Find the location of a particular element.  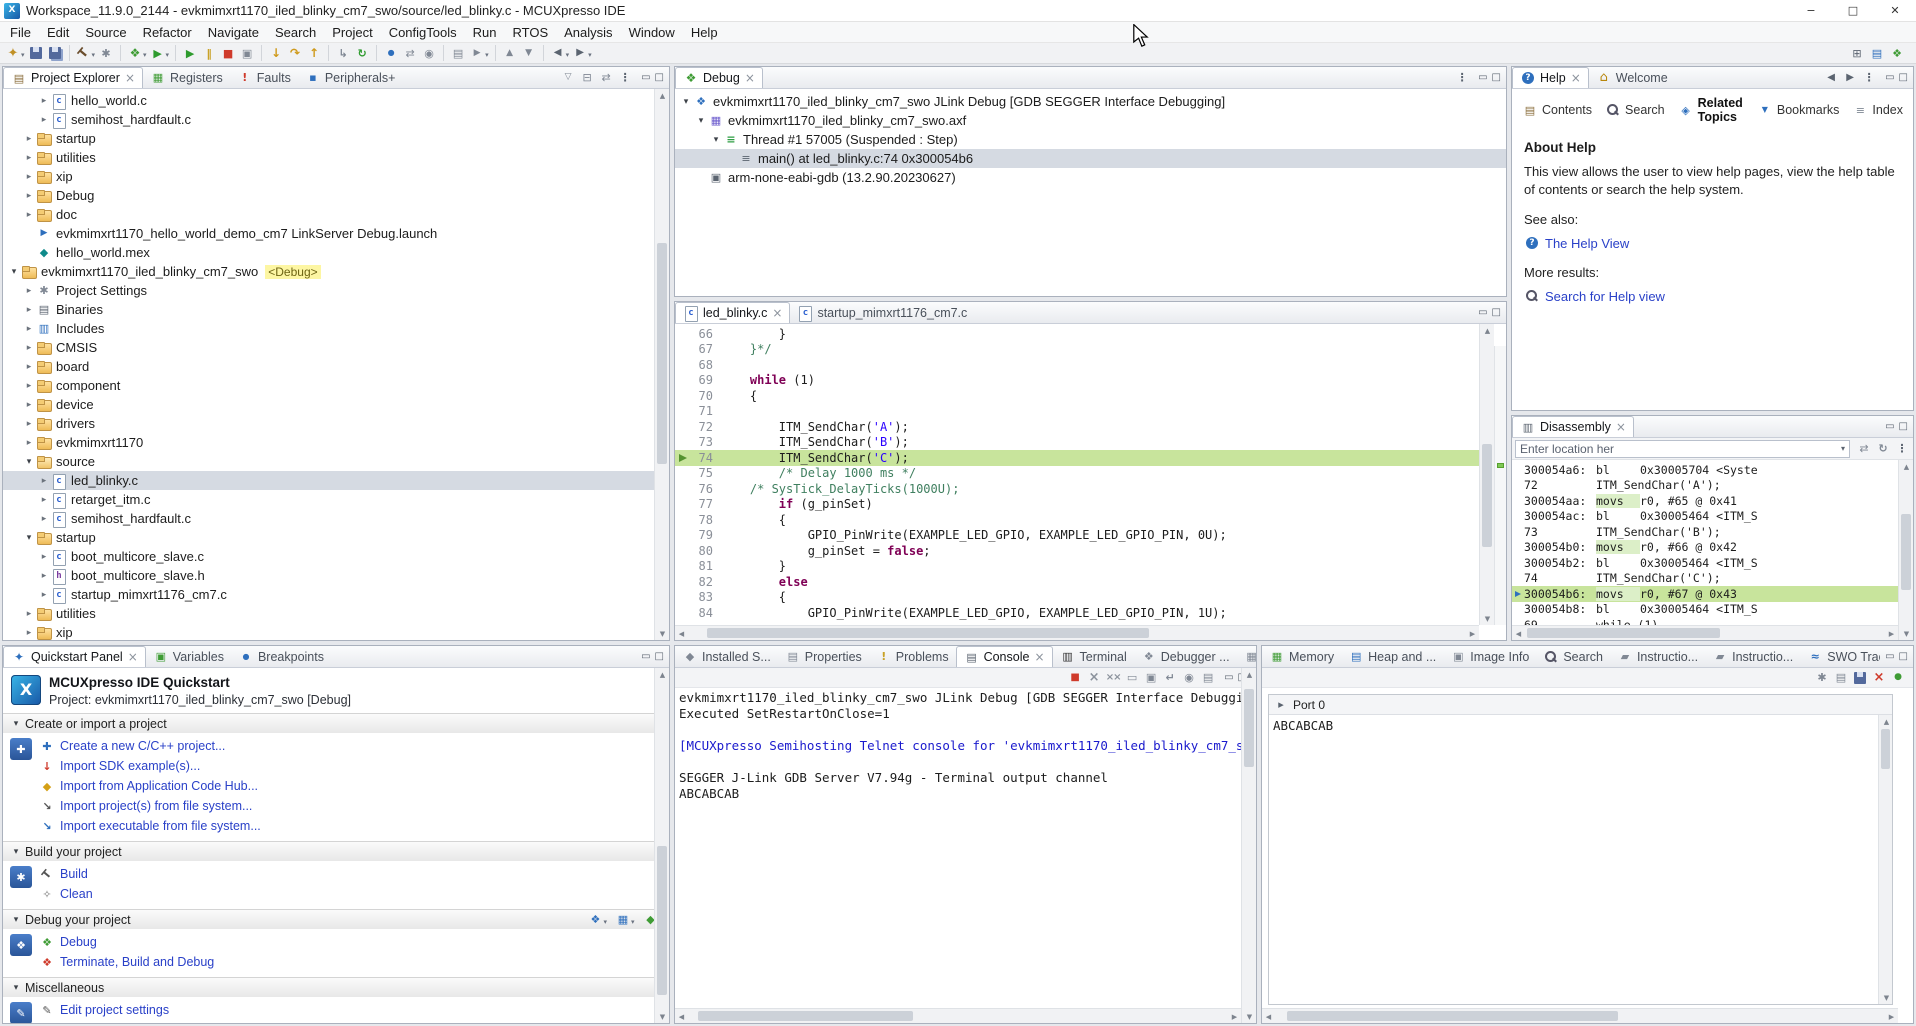

clear-red-button is located at coordinates (1879, 678).